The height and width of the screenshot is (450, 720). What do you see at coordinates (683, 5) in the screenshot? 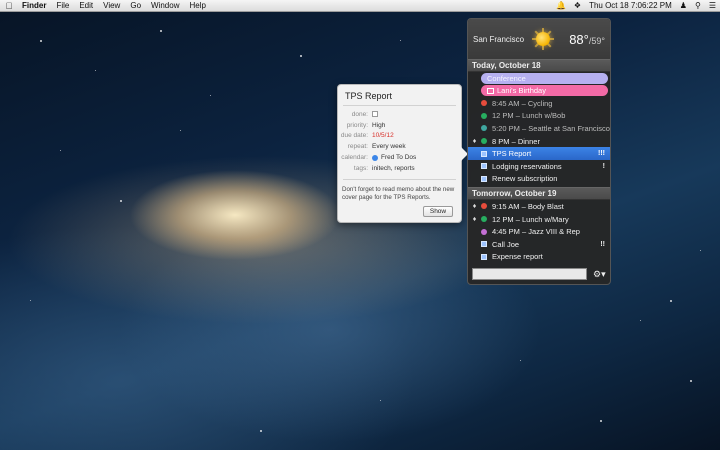
I see `user-icon: ♟` at bounding box center [683, 5].